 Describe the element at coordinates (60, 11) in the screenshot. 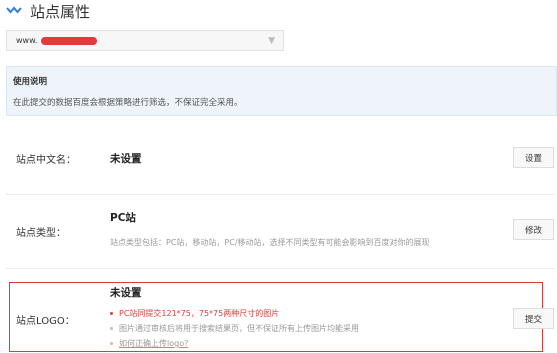

I see `page-title: 站点属性` at that location.